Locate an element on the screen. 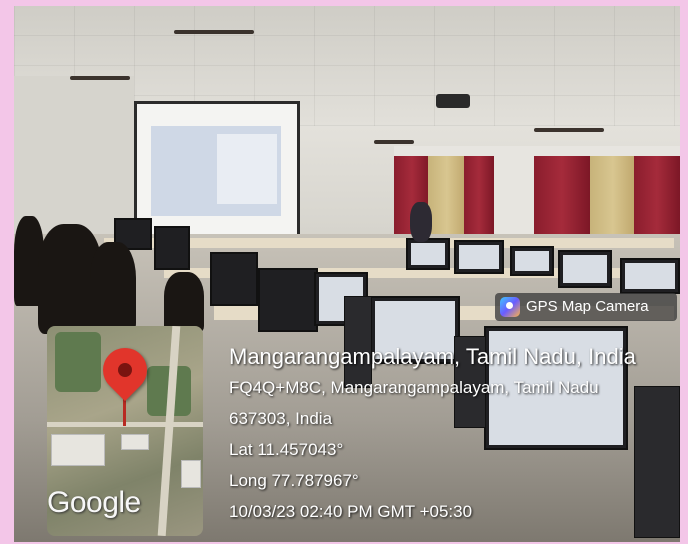  location-map-thumbnail: Google is located at coordinates (125, 431).